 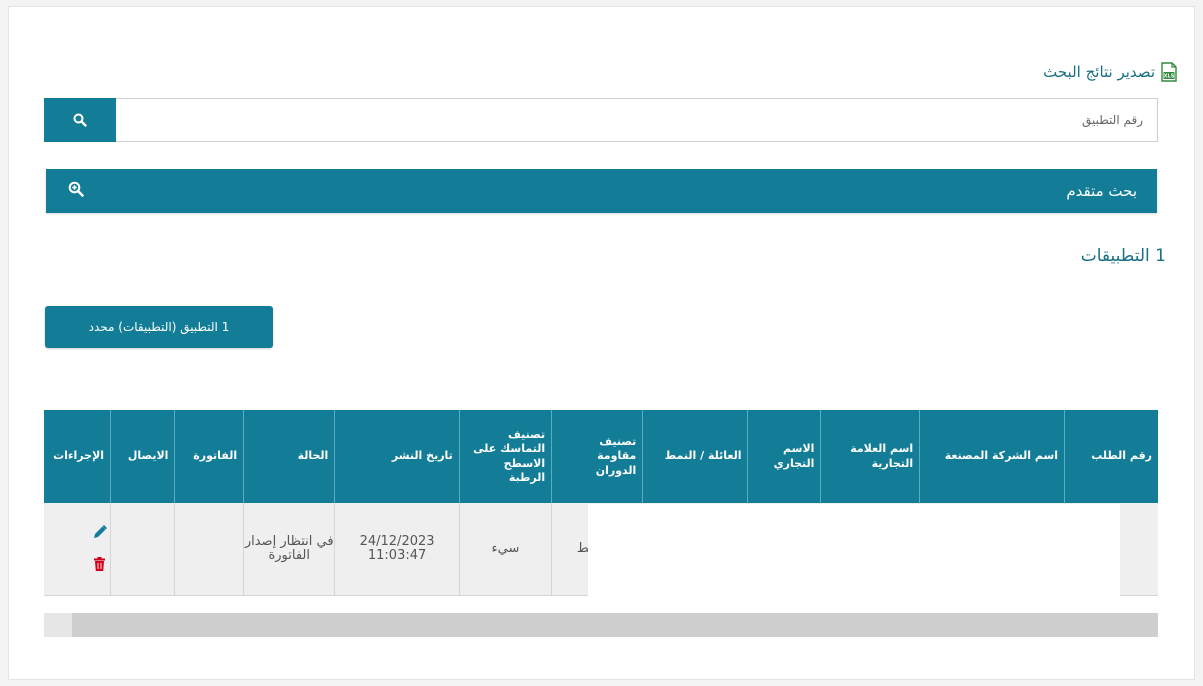 I want to click on export-results-link: XLS تصدير نتائج البحث, so click(x=1110, y=72).